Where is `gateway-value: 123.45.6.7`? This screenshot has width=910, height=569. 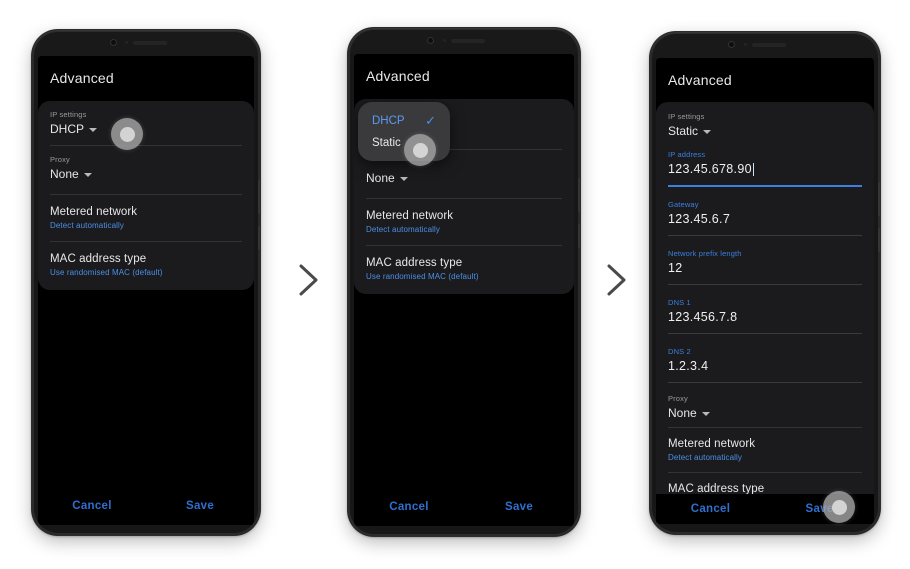 gateway-value: 123.45.6.7 is located at coordinates (765, 221).